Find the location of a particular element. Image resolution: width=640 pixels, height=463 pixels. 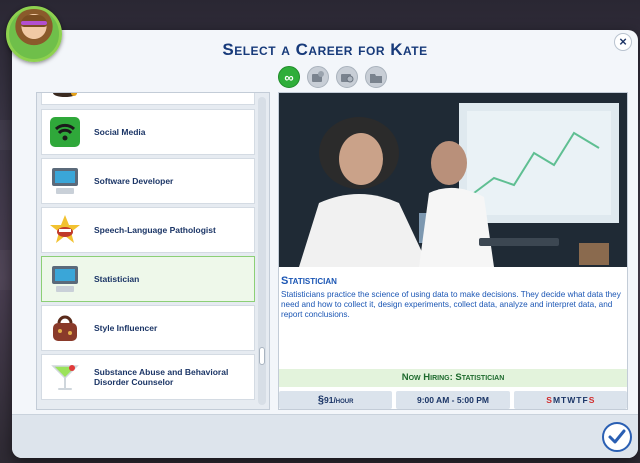

day-sunday: S is located at coordinates (549, 400).